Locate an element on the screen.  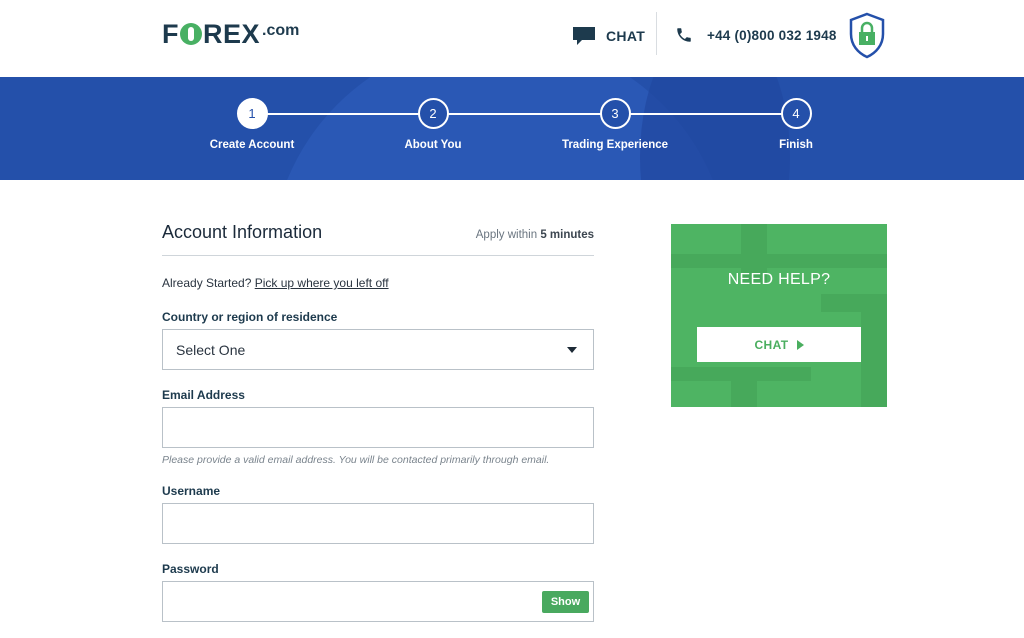
forex-logo: F REX .com is located at coordinates (231, 33).